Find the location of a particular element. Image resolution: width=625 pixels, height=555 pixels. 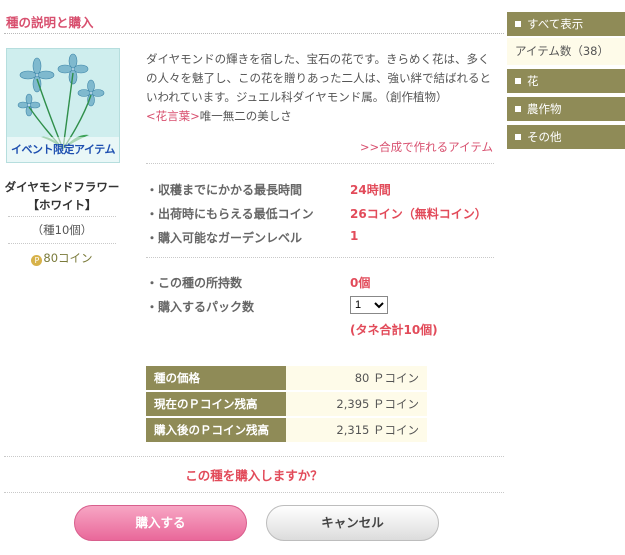

sidebar-item-label: 花 is located at coordinates (533, 81).